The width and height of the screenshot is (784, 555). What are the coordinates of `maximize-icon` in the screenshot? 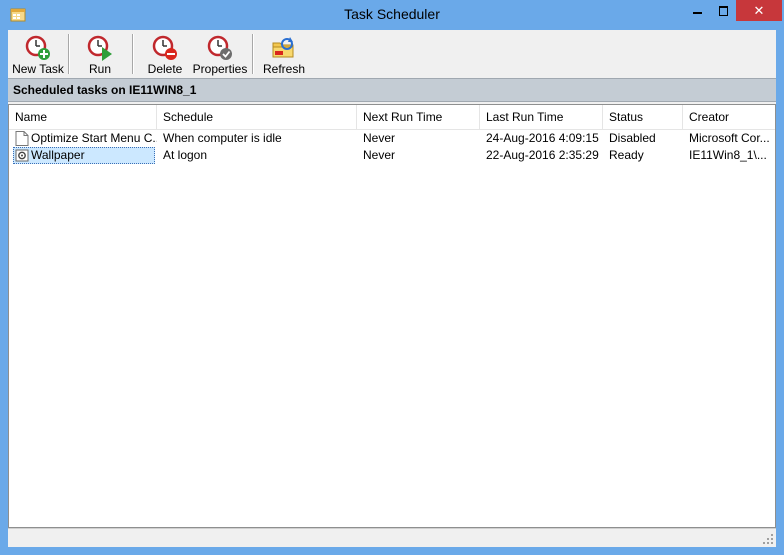 It's located at (723, 11).